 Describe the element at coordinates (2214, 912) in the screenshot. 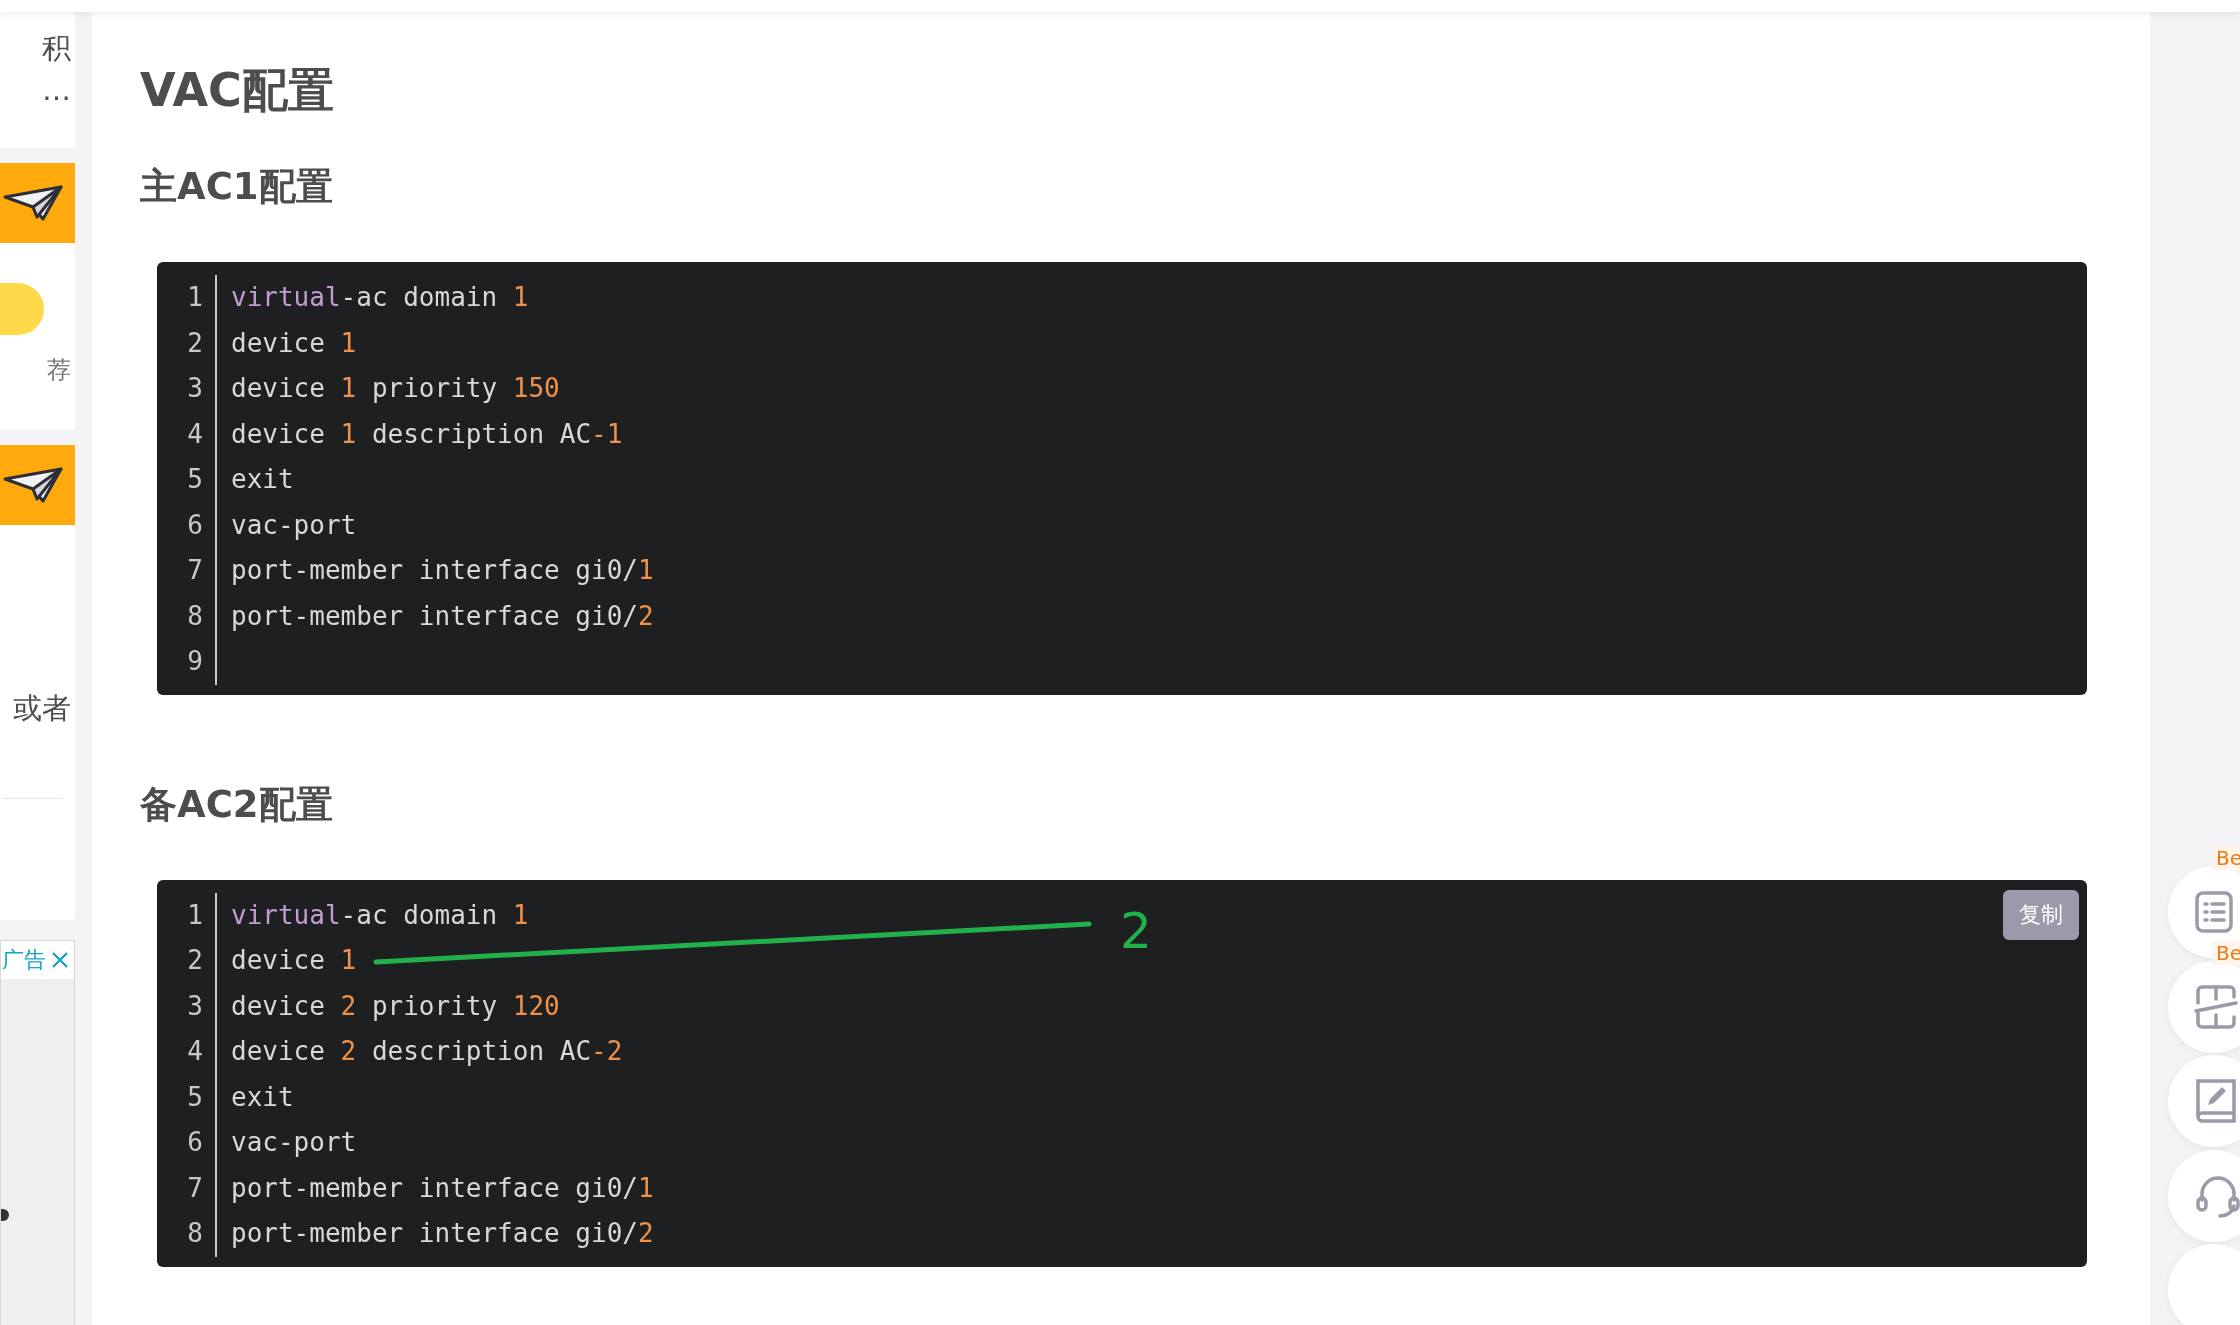

I see `list-icon` at that location.